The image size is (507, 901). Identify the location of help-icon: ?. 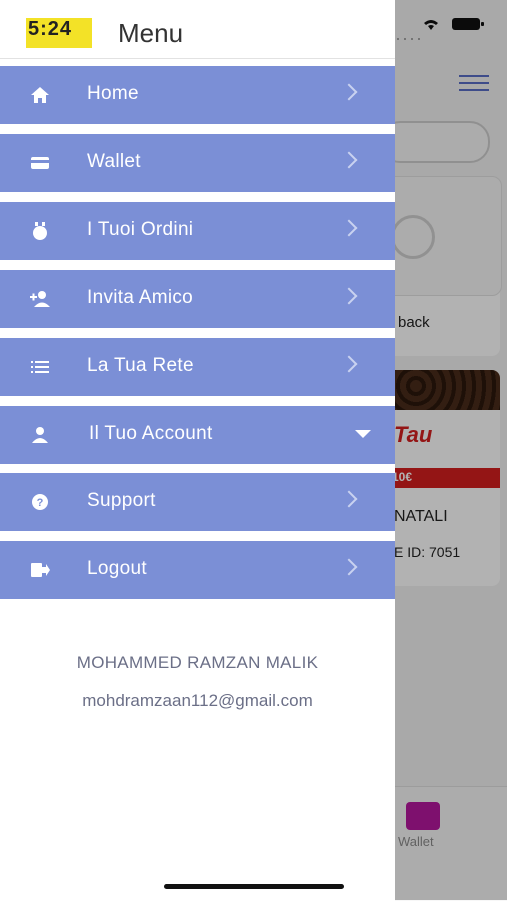
(40, 502).